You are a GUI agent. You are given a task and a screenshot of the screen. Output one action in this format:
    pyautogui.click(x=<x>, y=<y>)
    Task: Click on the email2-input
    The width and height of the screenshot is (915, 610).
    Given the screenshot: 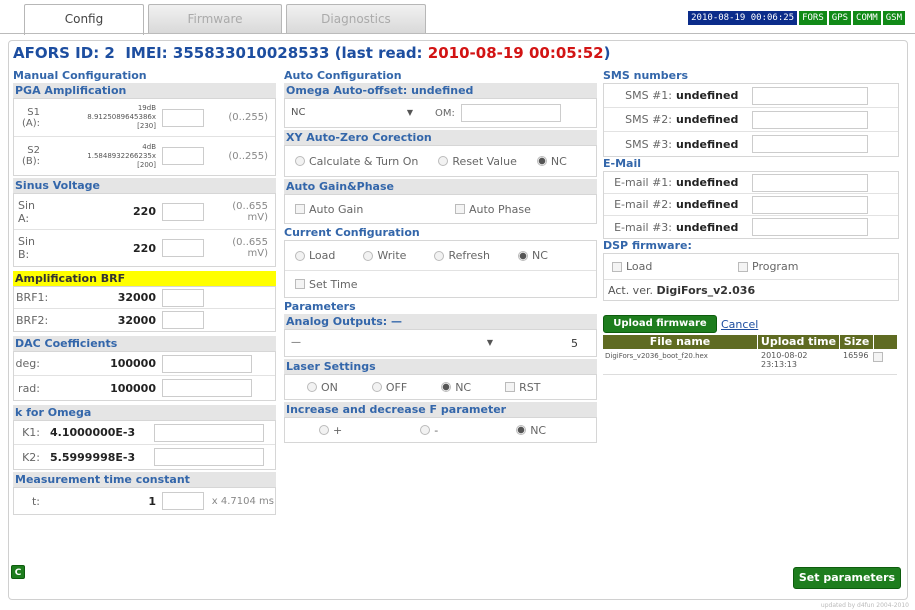 What is the action you would take?
    pyautogui.click(x=810, y=204)
    